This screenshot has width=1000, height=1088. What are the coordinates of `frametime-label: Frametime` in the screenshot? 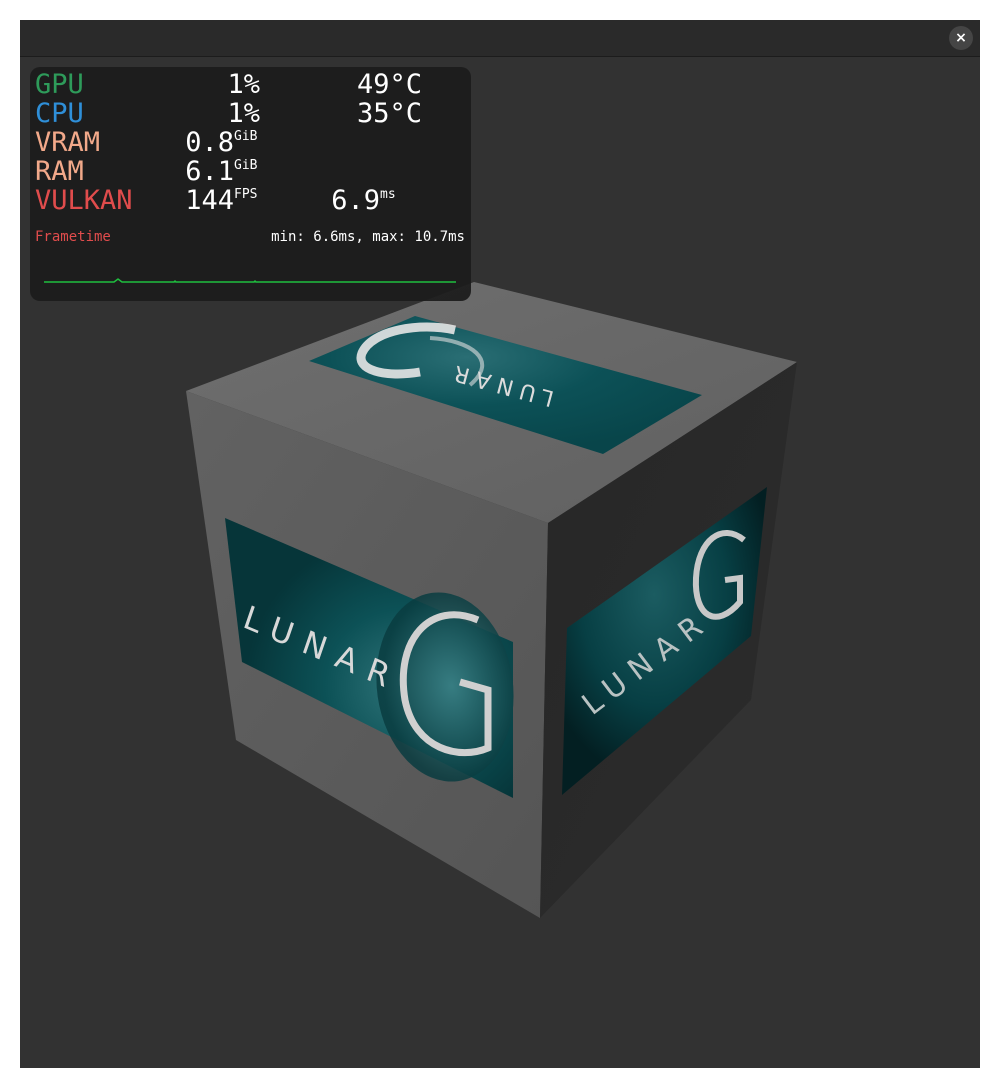 It's located at (73, 237).